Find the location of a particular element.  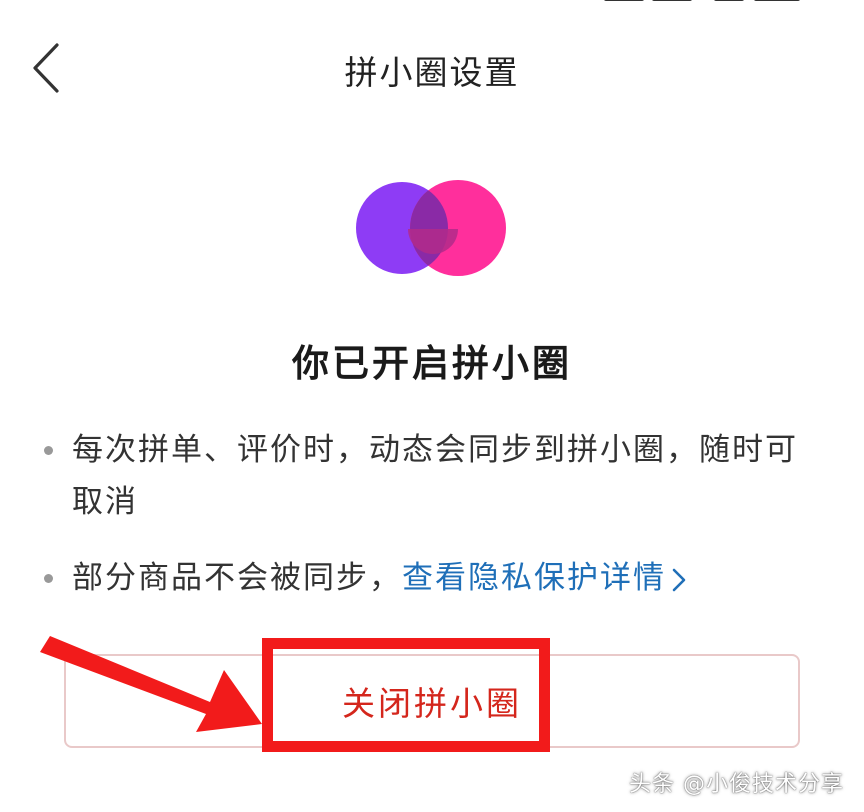

close-pinxiaoquan-button: 关闭拼小圈 is located at coordinates (432, 701).